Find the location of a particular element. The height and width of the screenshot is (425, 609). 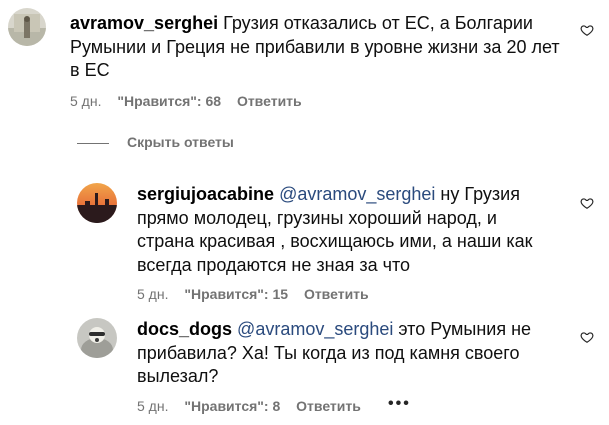

username: docs_dogs is located at coordinates (184, 329).